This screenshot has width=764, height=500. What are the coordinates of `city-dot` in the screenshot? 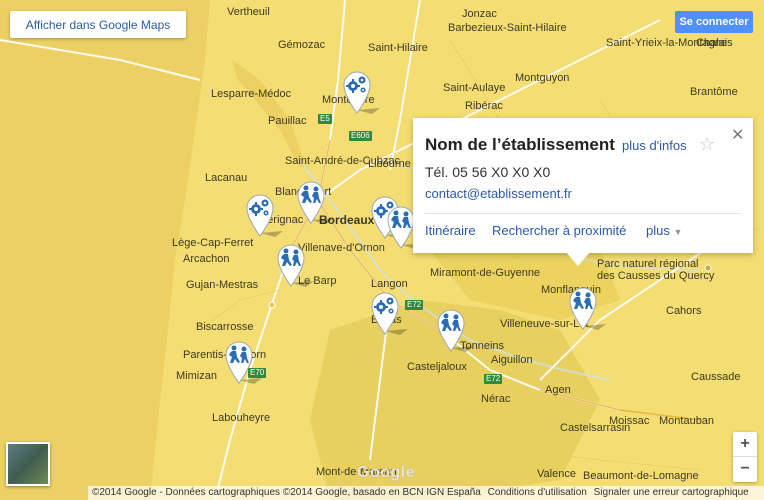 It's located at (272, 305).